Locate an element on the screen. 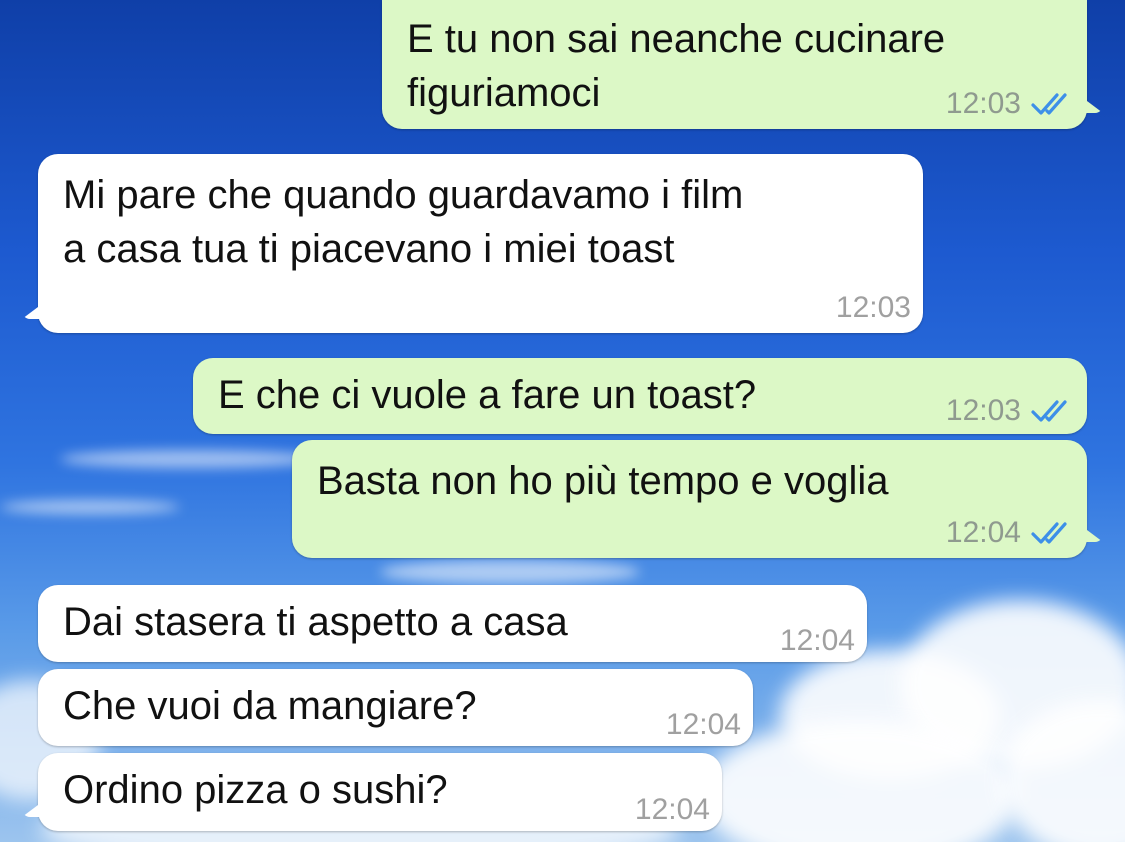 This screenshot has height=842, width=1125. incoming-message: Ordino pizza o sushi? 12:04 is located at coordinates (372, 792).